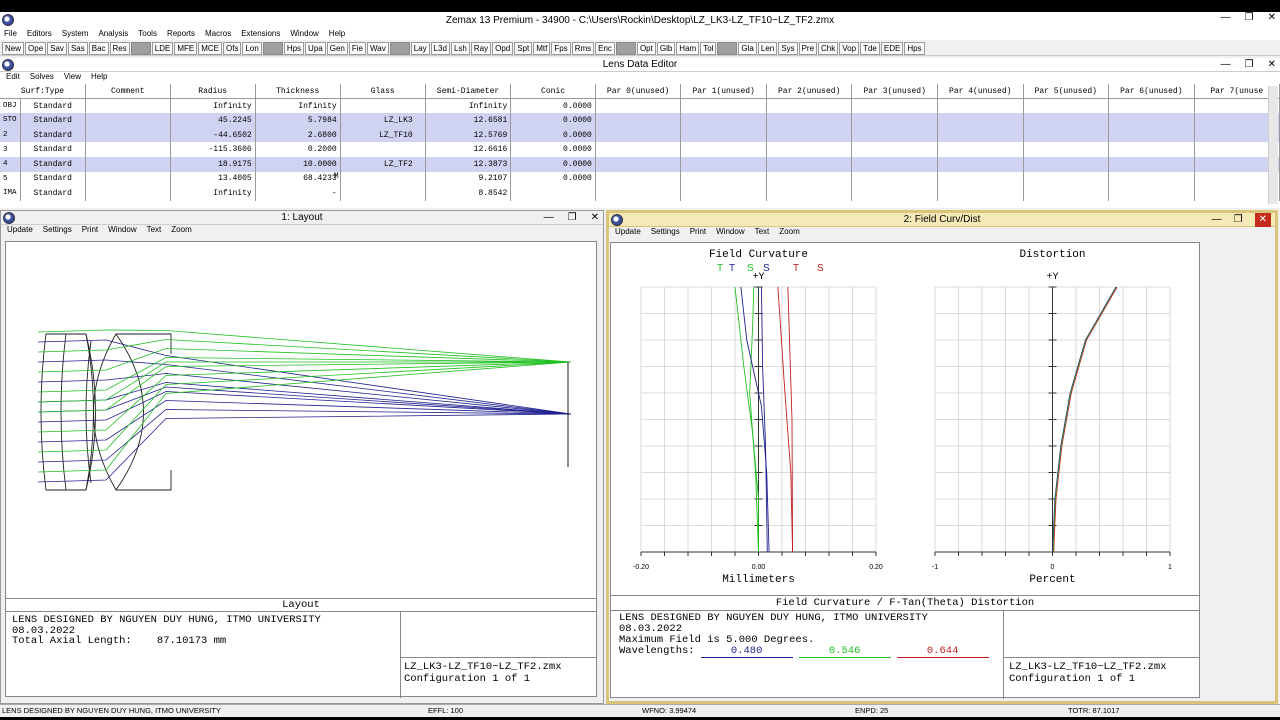 This screenshot has height=720, width=1280. Describe the element at coordinates (213, 120) in the screenshot. I see `radius-cell: 45.2245` at that location.